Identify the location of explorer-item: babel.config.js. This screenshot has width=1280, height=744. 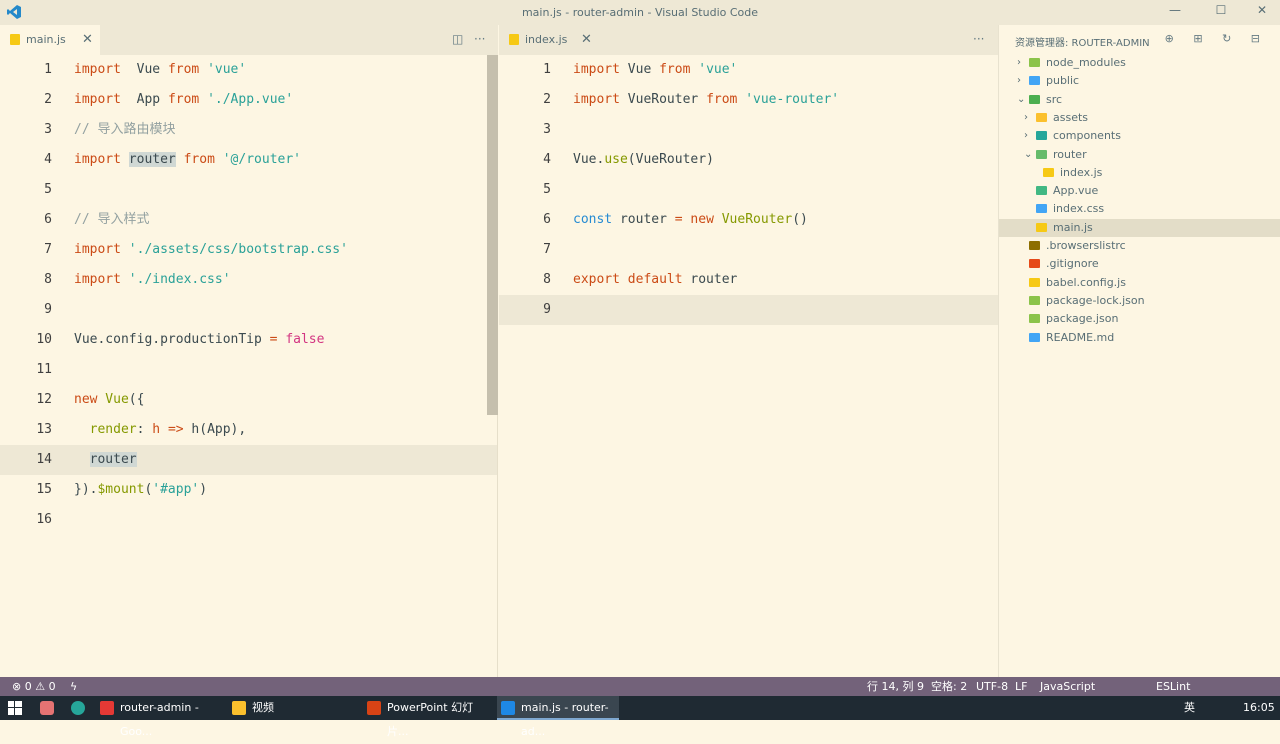
(1139, 283).